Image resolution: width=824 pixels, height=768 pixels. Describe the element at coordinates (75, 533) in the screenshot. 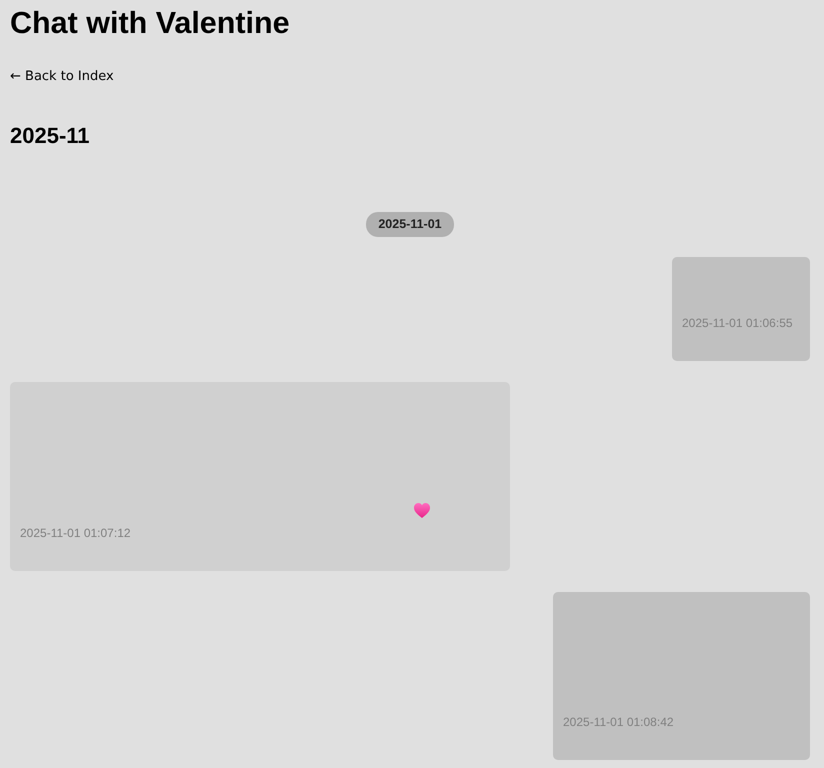

I see `message-timestamp: 2025-11-01 01:07:12` at that location.